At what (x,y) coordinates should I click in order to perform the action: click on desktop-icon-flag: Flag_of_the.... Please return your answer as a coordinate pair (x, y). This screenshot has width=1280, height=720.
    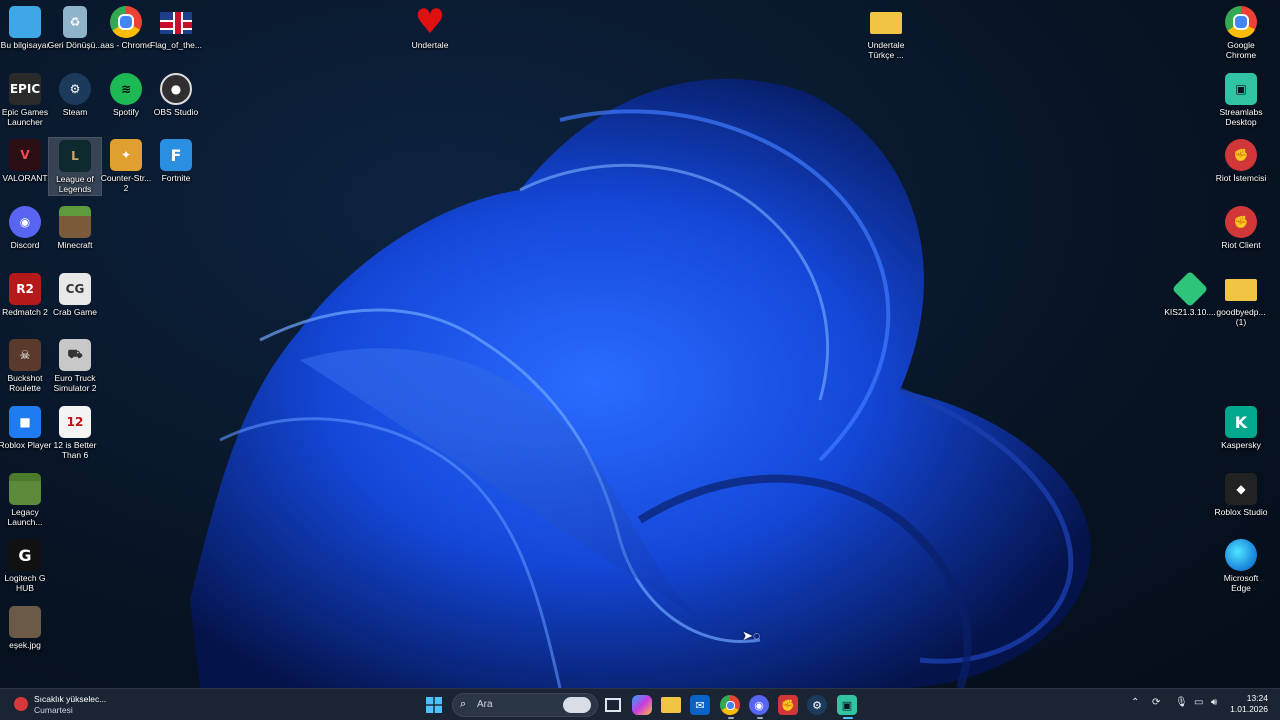
    Looking at the image, I should click on (176, 25).